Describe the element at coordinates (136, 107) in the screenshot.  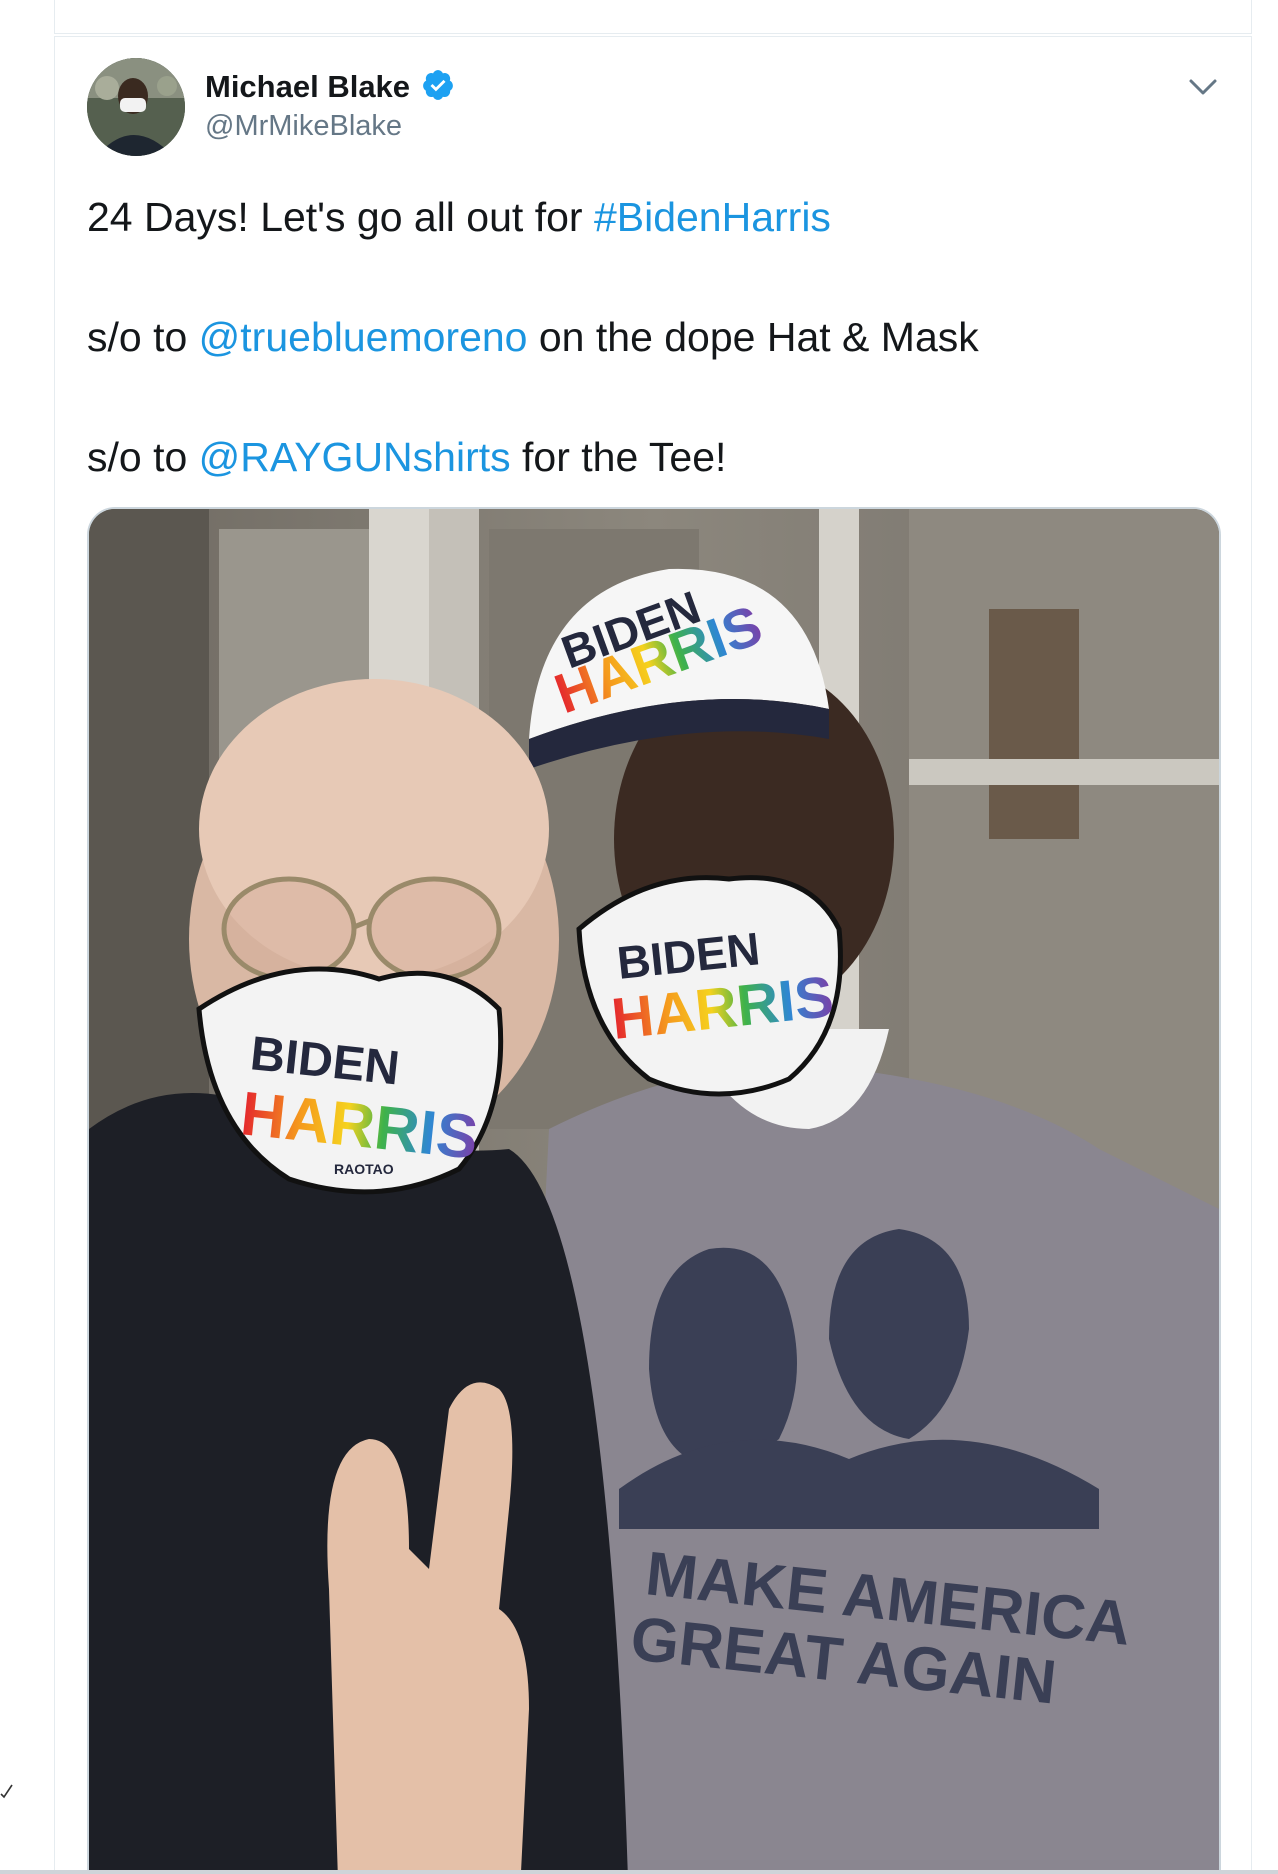
I see `avatar` at that location.